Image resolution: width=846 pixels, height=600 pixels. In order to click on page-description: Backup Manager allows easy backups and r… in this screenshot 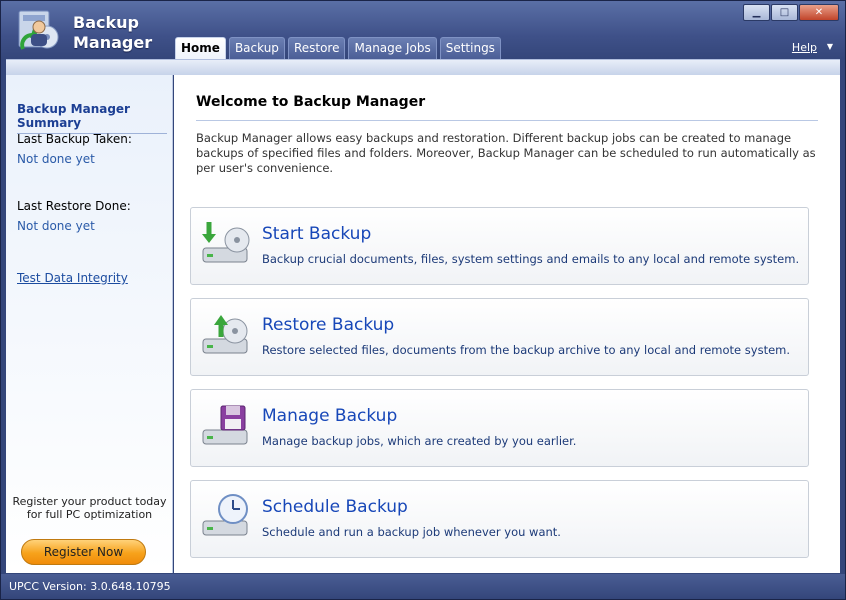, I will do `click(506, 153)`.